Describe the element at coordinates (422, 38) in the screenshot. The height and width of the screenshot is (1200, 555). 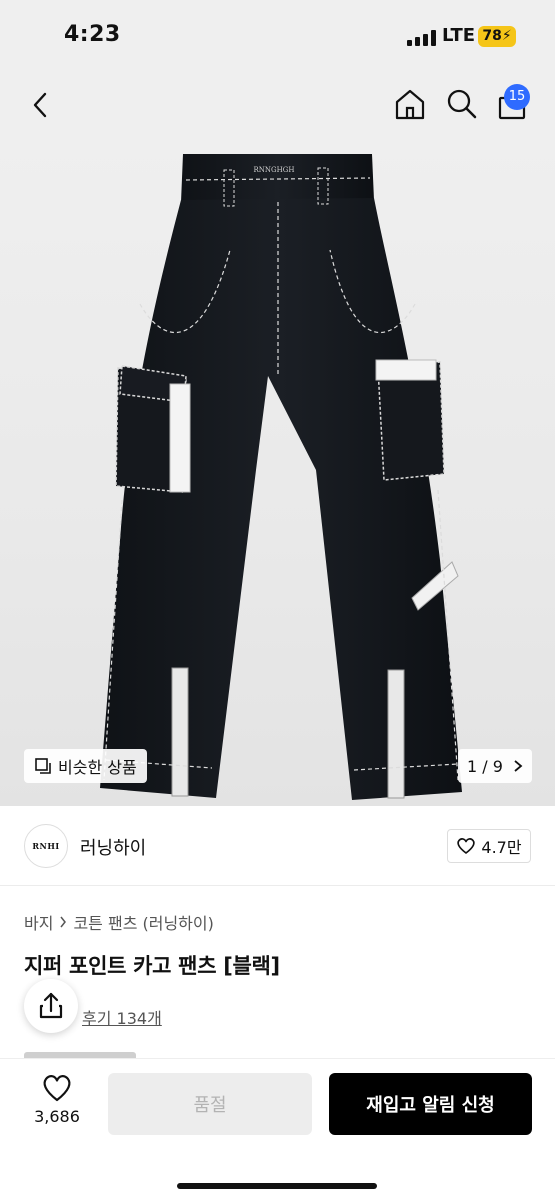
I see `signal-icon` at that location.